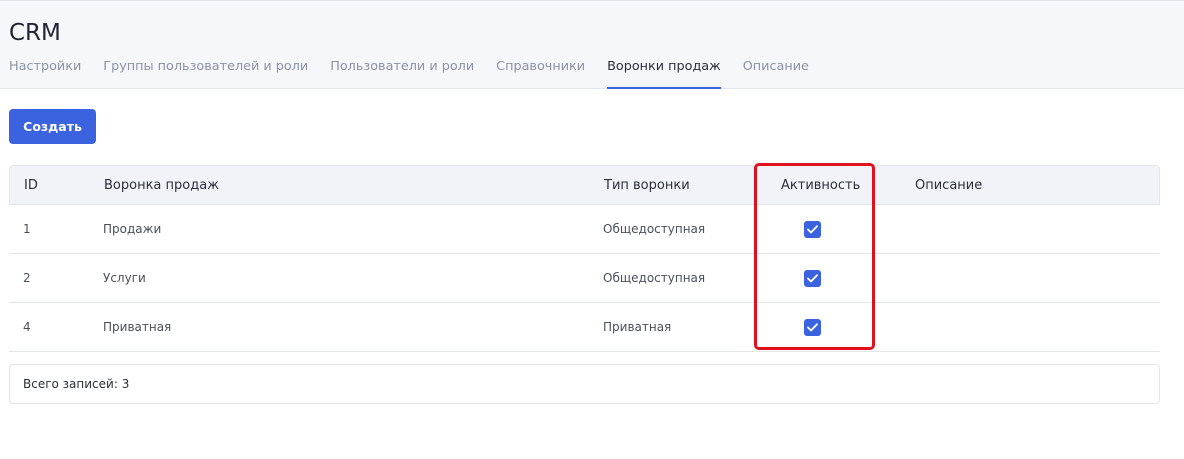 The image size is (1184, 459). Describe the element at coordinates (584, 229) in the screenshot. I see `table-row: 1 Продажи Общедоступная` at that location.